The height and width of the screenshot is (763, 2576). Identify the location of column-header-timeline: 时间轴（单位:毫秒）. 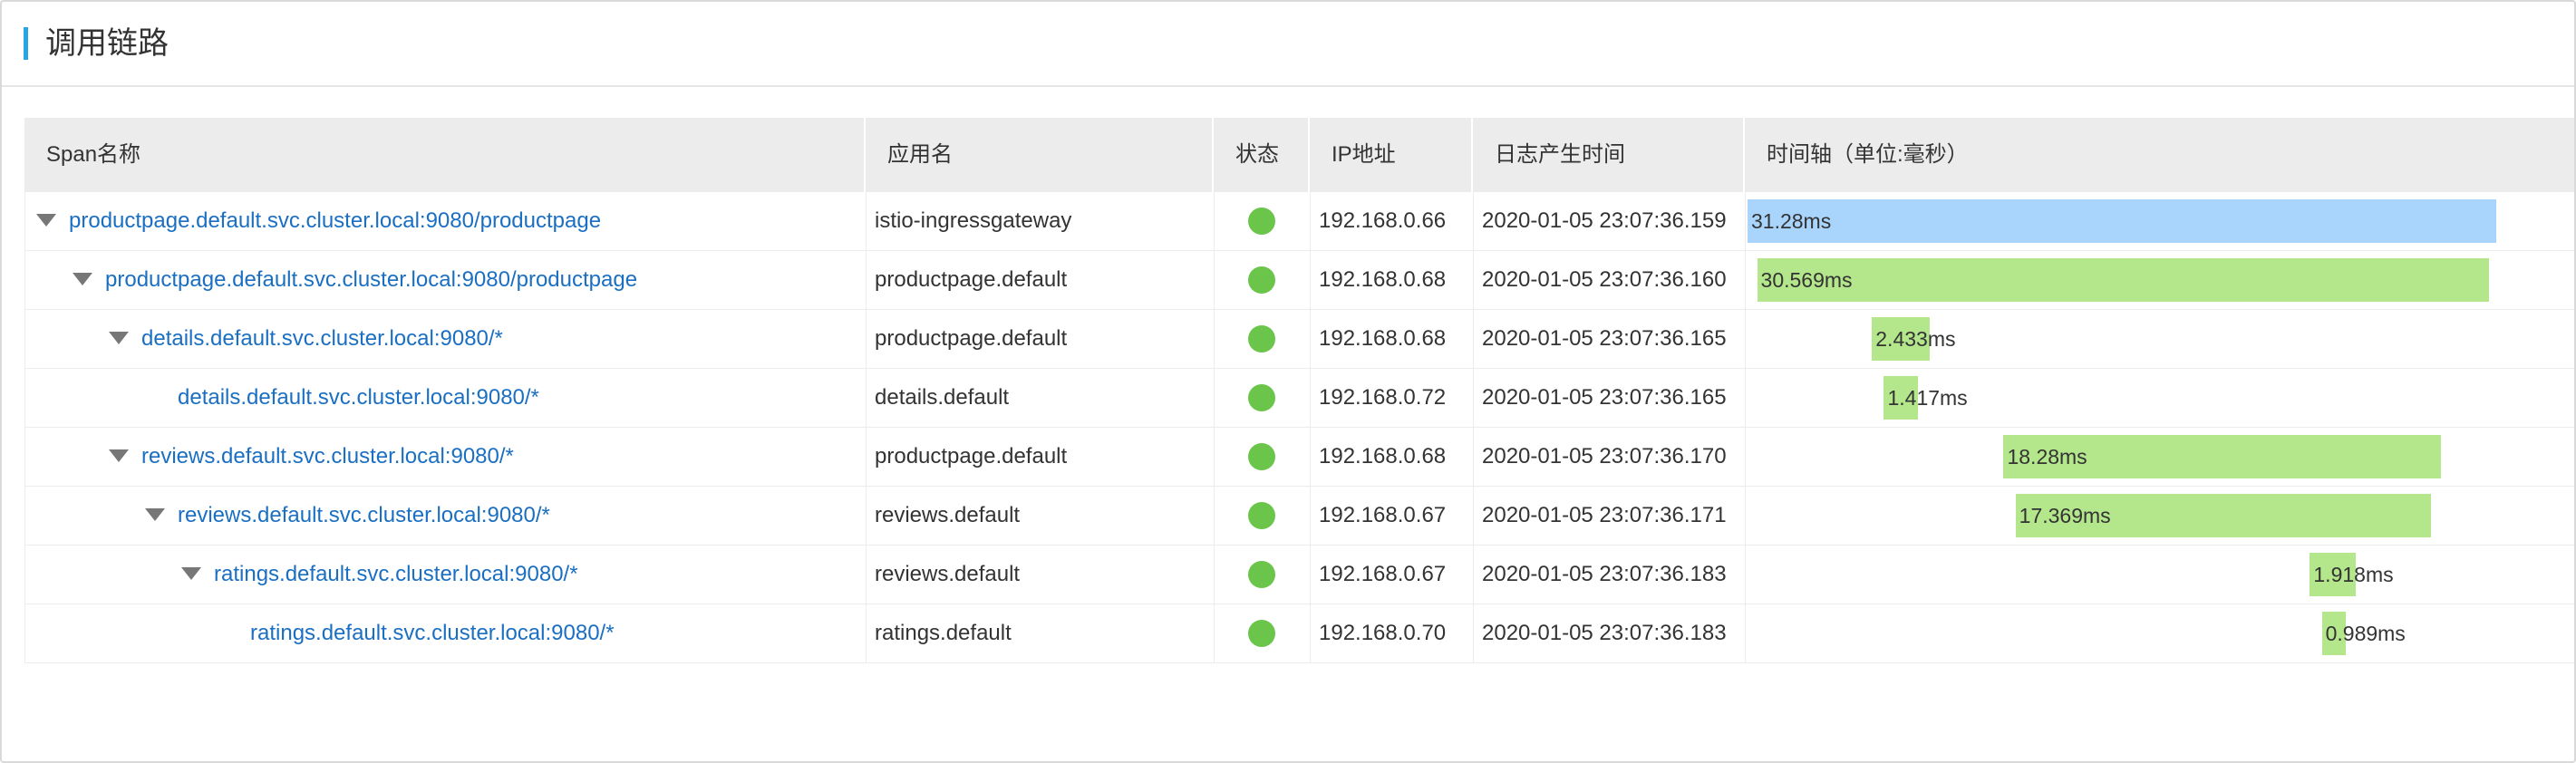
(1868, 155).